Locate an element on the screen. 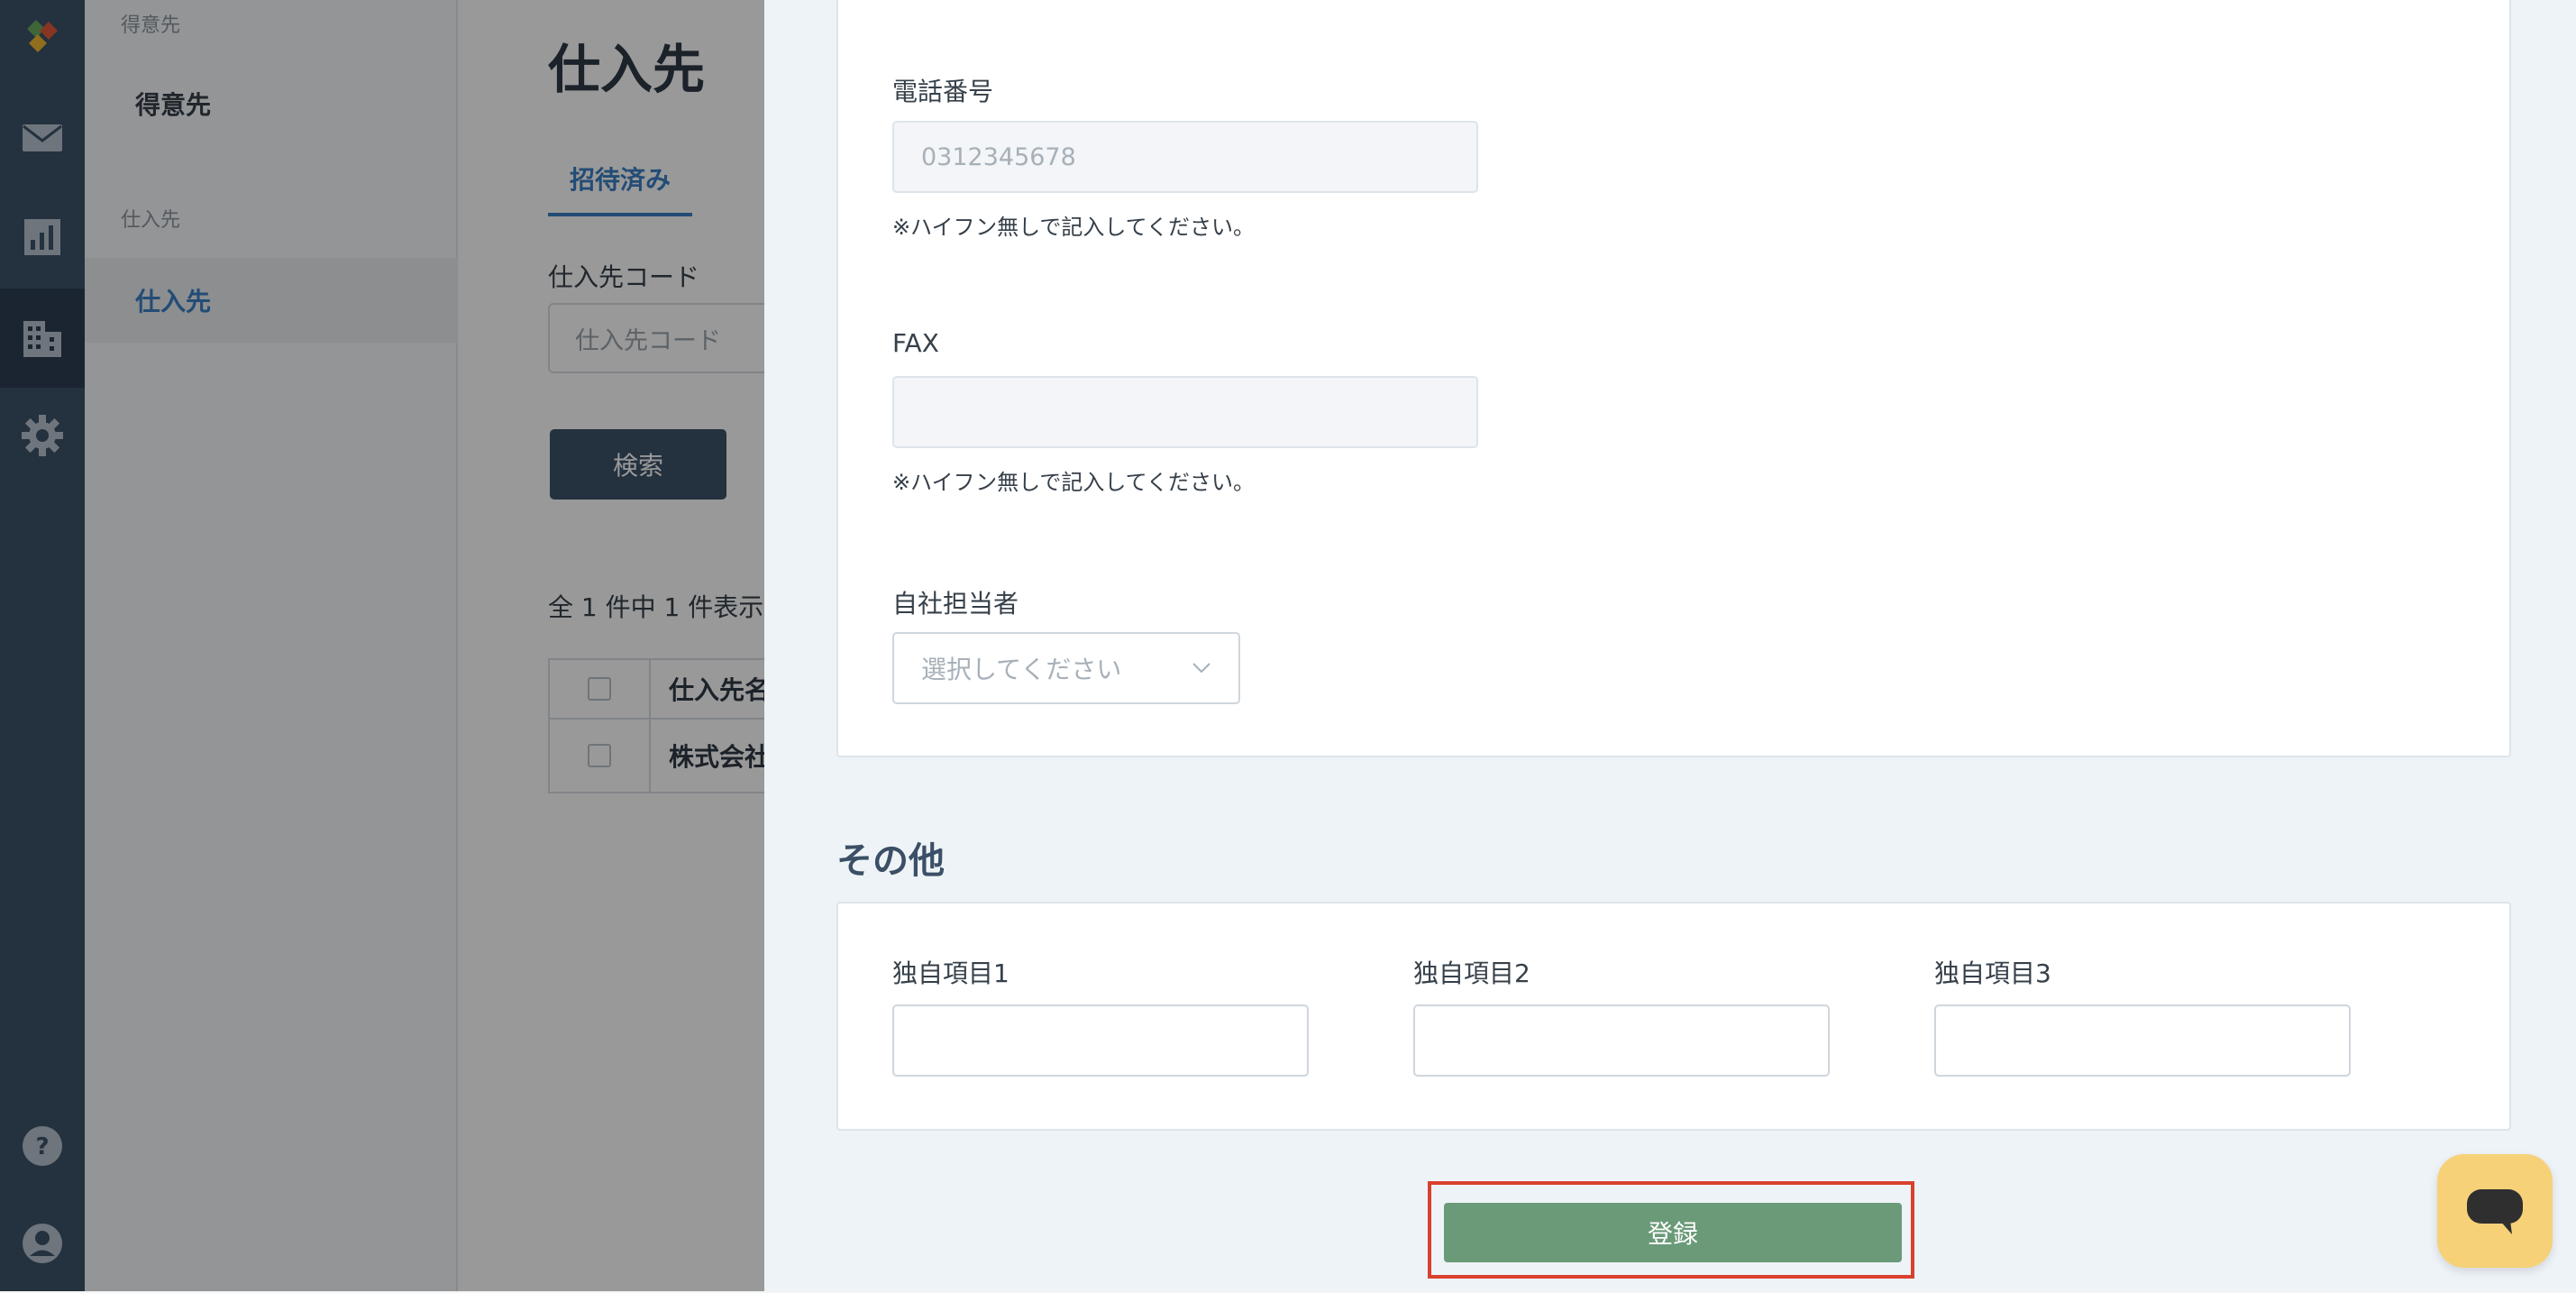 The image size is (2576, 1293). other-card: 独自項目1 独自項目2 独自項目3 is located at coordinates (1673, 1016).